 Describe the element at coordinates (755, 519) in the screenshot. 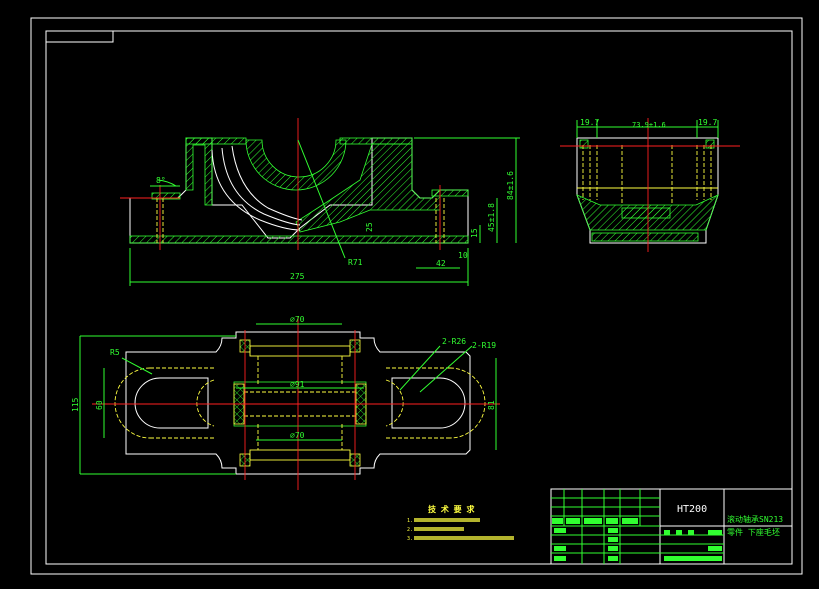

I see `part-name-line1: 滚动轴承SN213` at that location.